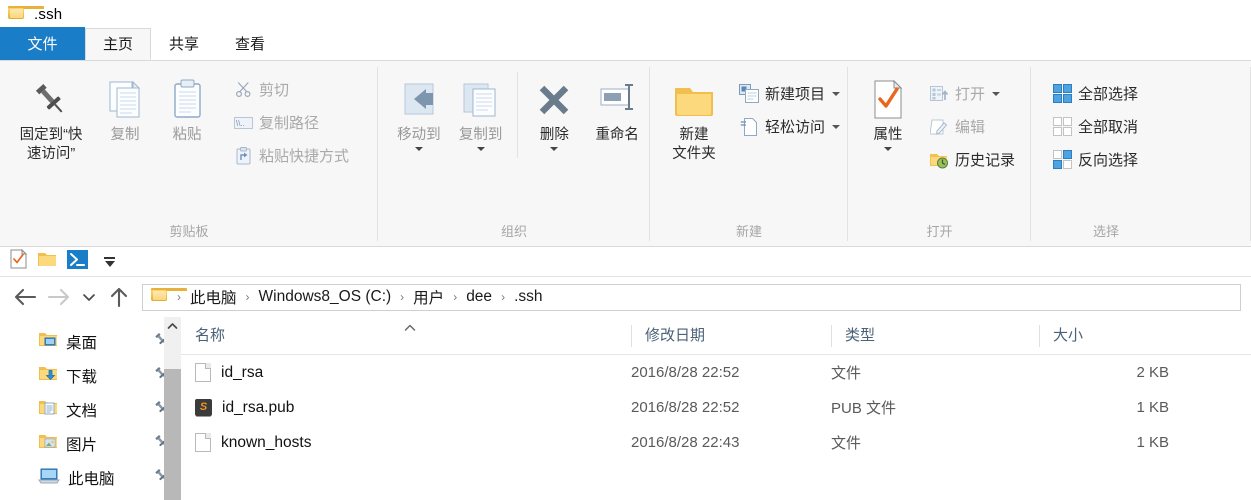 Image resolution: width=1251 pixels, height=500 pixels. Describe the element at coordinates (325, 297) in the screenshot. I see `breadcrumb-item-1: Windows8_OS (C:)` at that location.